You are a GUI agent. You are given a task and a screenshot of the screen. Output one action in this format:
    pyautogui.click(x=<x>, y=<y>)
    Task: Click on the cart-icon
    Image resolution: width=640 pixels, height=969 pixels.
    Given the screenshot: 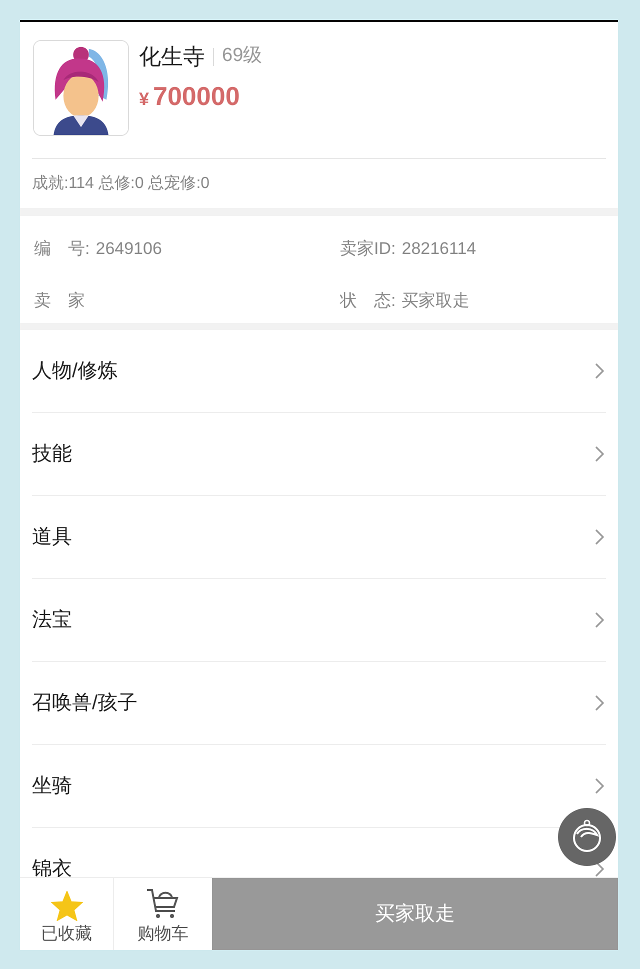 What is the action you would take?
    pyautogui.click(x=163, y=903)
    